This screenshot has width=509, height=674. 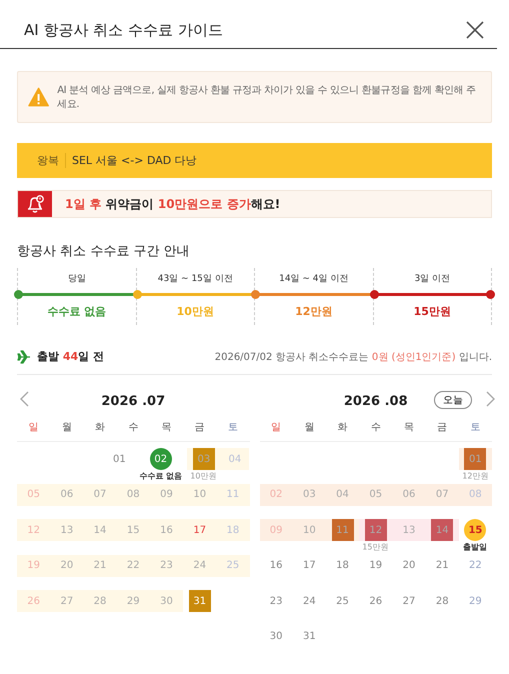 I want to click on bell-icon, so click(x=35, y=204).